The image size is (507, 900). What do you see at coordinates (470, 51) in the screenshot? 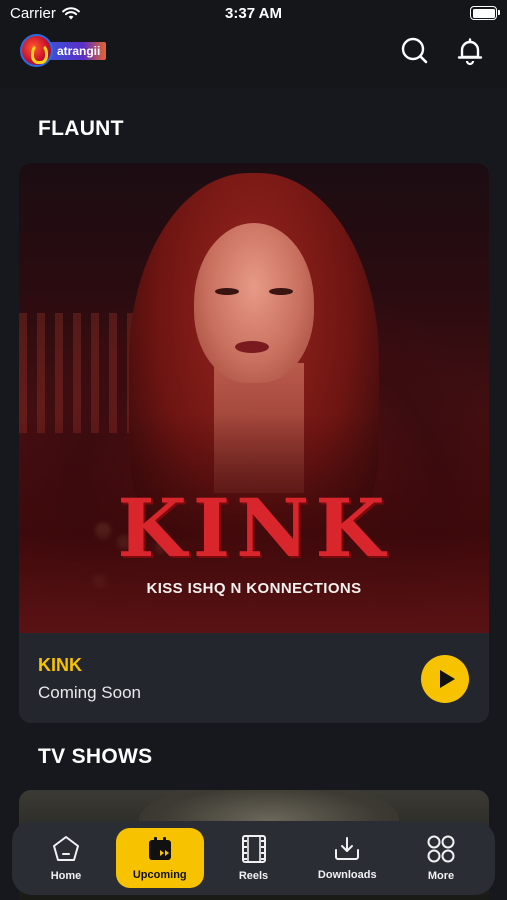
I see `bell-icon` at bounding box center [470, 51].